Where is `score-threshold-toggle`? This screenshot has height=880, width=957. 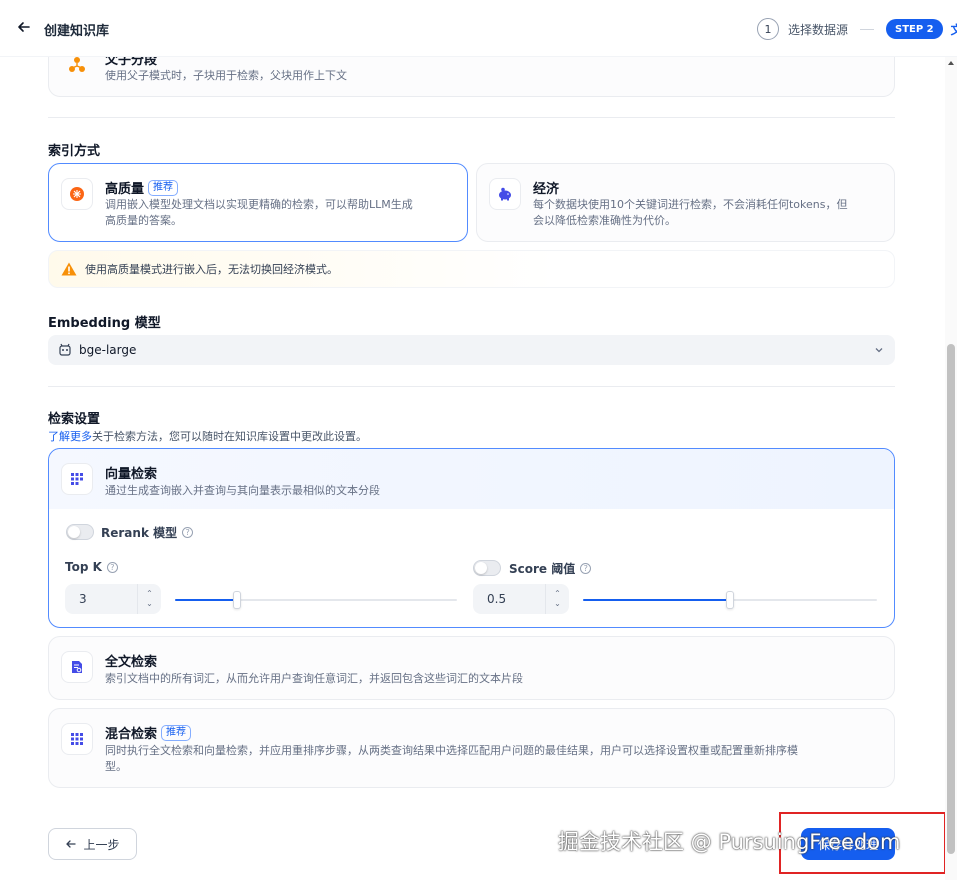
score-threshold-toggle is located at coordinates (487, 568).